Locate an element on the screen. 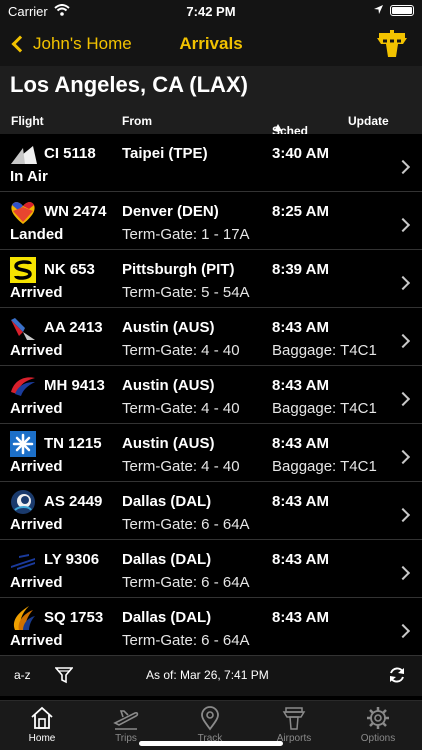  tab-options-label: Options is located at coordinates (378, 738).